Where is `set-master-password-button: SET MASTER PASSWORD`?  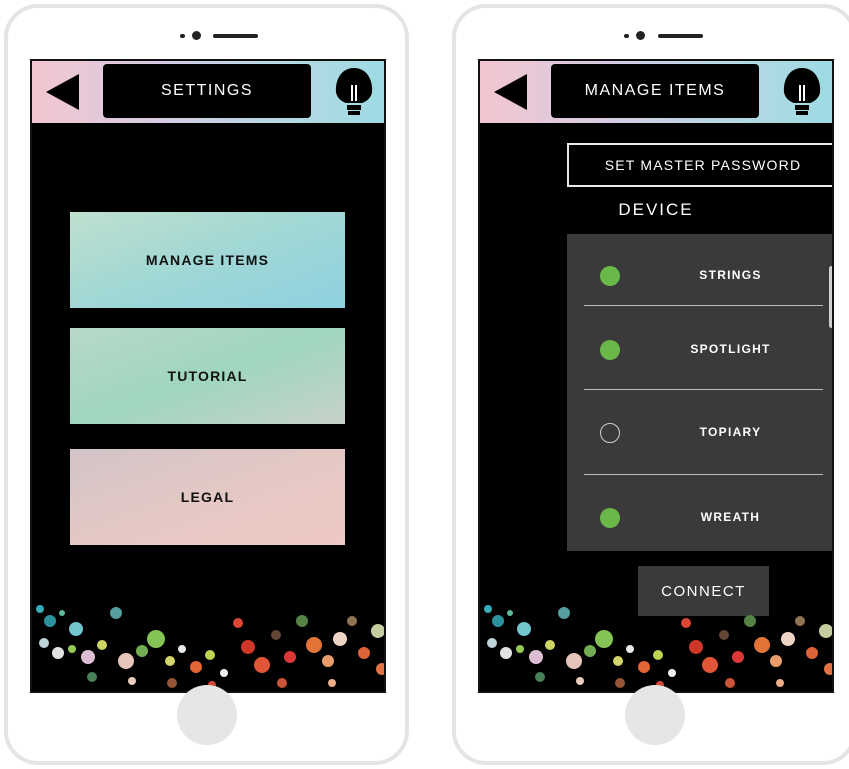 set-master-password-button: SET MASTER PASSWORD is located at coordinates (699, 165).